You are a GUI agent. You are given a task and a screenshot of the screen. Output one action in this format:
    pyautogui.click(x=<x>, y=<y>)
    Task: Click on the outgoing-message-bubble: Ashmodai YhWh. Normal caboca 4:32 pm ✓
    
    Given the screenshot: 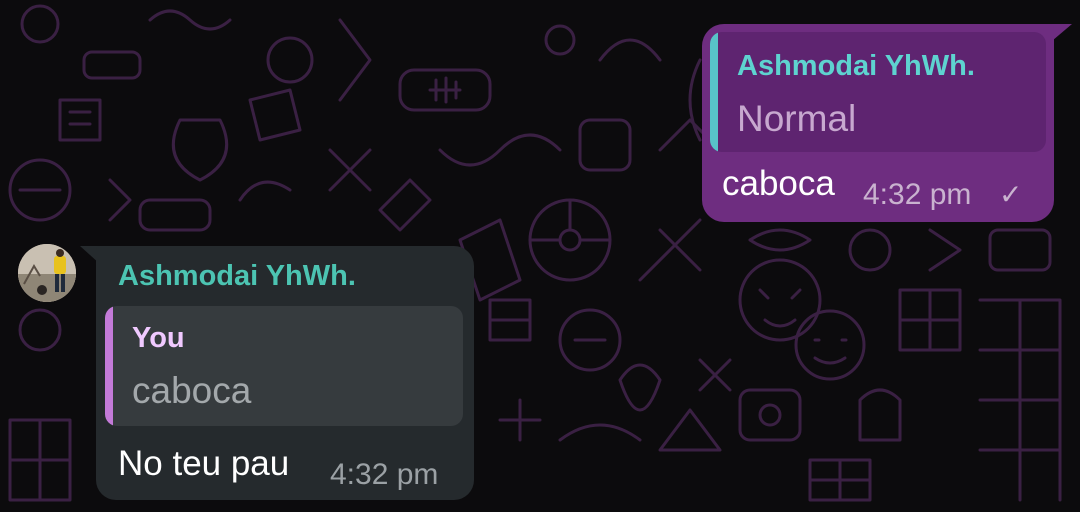 What is the action you would take?
    pyautogui.click(x=878, y=123)
    